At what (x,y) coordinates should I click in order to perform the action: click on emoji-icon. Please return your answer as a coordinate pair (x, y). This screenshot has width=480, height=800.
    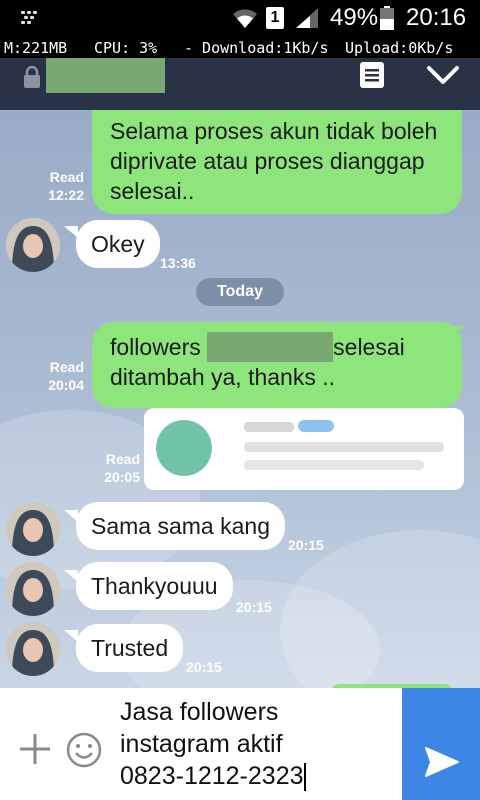
    Looking at the image, I should click on (84, 750).